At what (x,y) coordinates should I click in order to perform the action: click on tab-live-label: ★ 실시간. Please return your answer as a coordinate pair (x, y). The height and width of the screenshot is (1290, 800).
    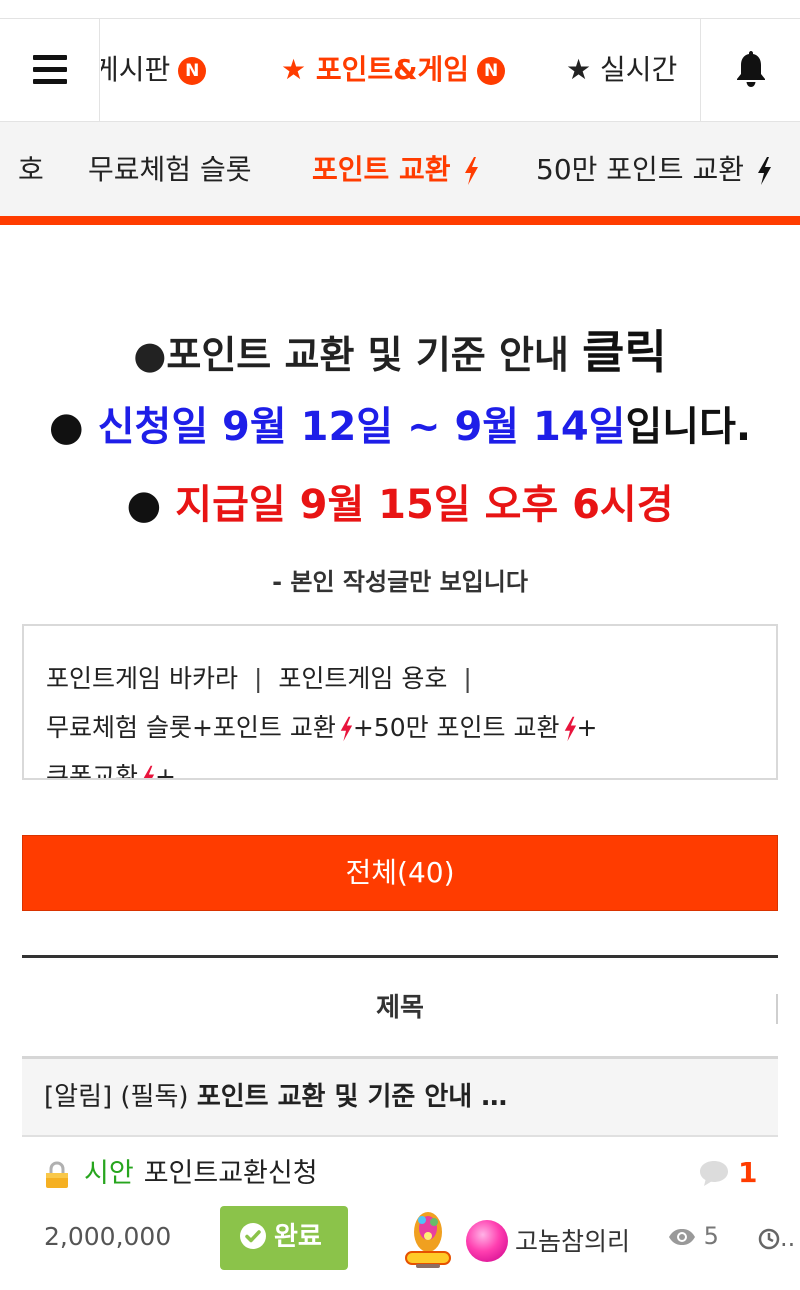
    Looking at the image, I should click on (622, 69).